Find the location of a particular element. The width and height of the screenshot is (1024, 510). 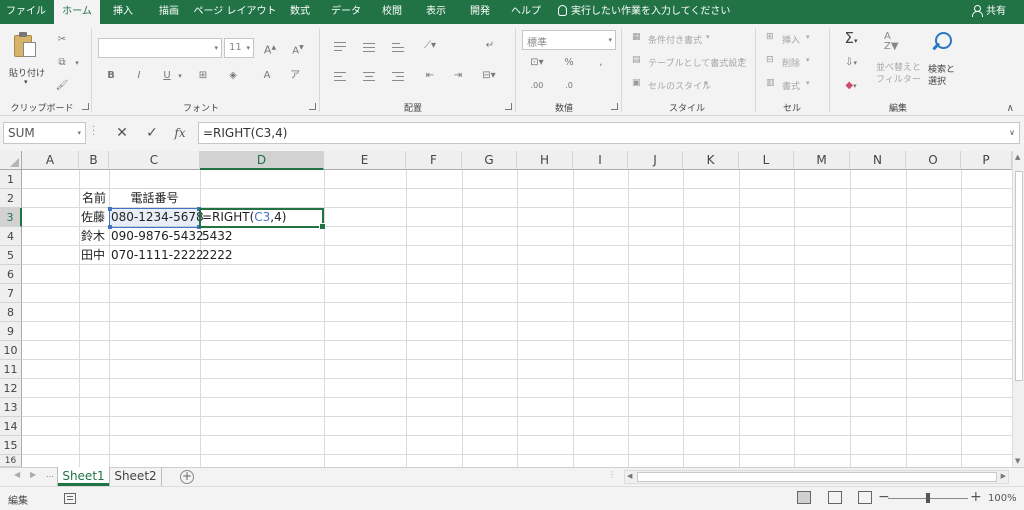

name-box: SUM ▾ is located at coordinates (44, 133).